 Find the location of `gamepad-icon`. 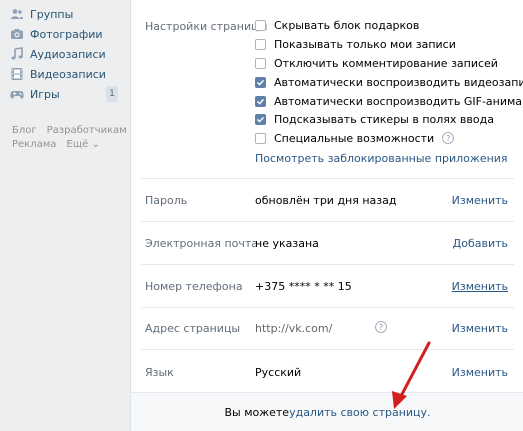

gamepad-icon is located at coordinates (17, 94).